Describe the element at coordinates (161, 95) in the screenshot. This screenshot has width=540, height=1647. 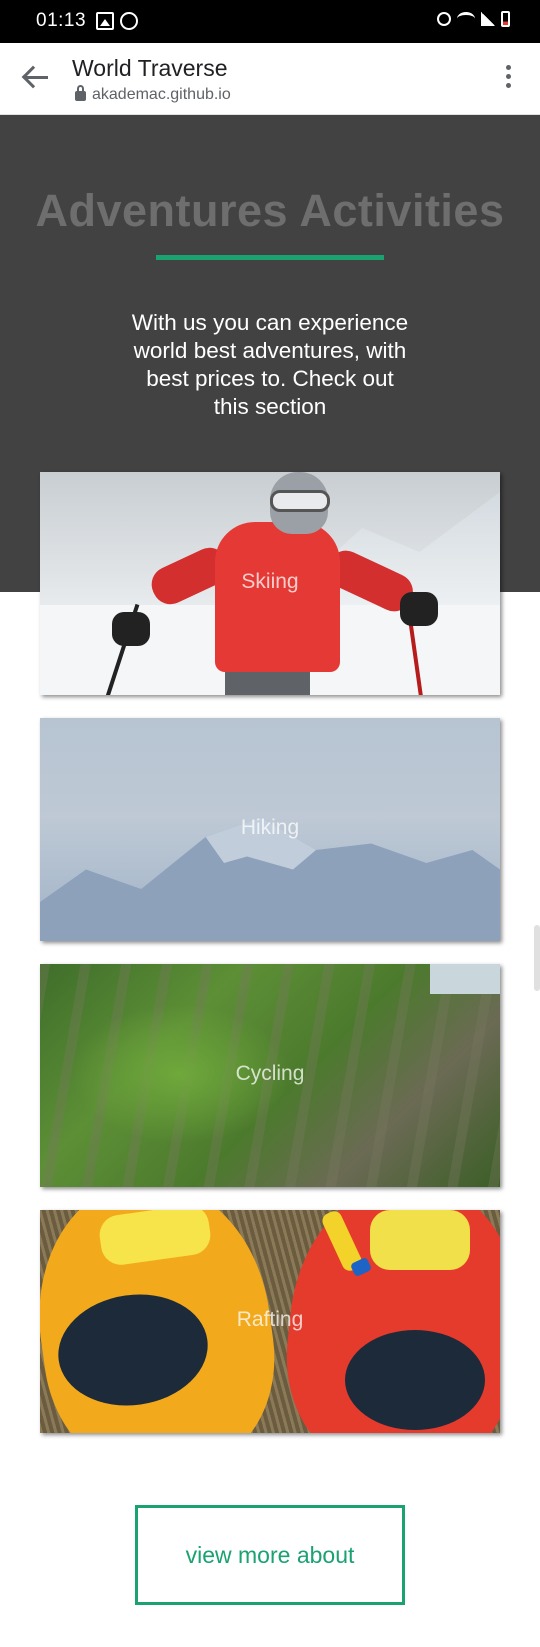
I see `page-url: akademac.github.io` at that location.